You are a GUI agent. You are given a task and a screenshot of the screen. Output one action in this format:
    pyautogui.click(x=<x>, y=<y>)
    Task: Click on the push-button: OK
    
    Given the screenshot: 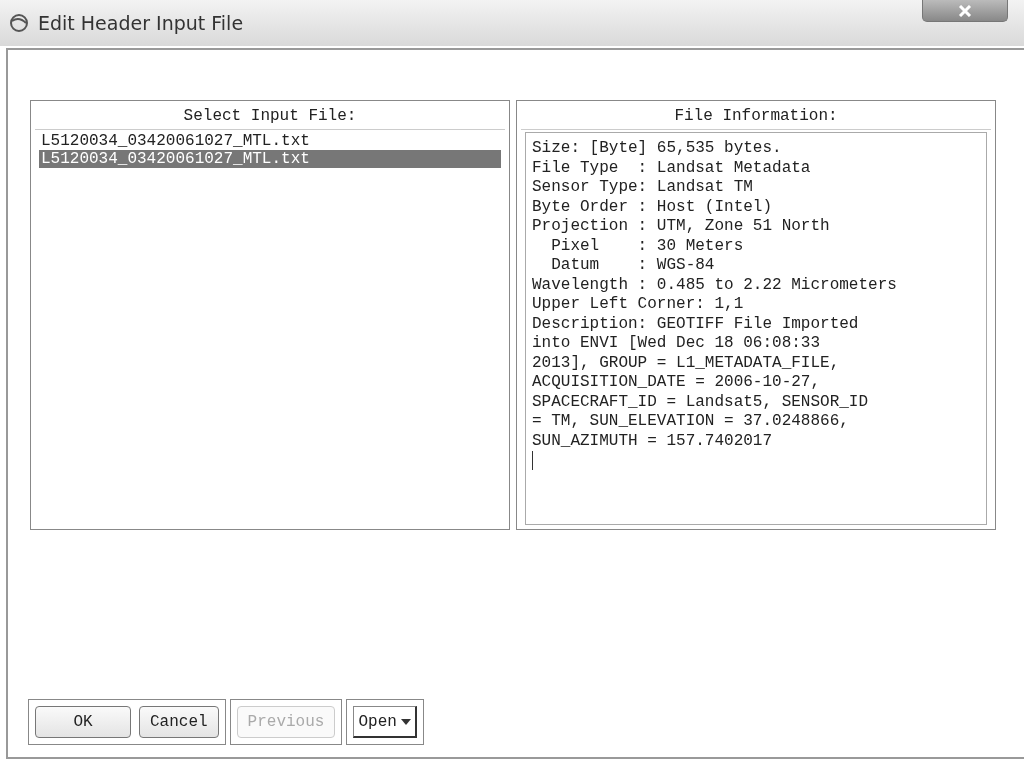 What is the action you would take?
    pyautogui.click(x=83, y=722)
    